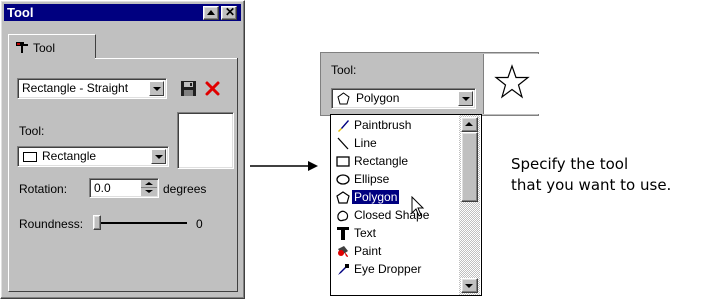 The image size is (709, 299). What do you see at coordinates (102, 188) in the screenshot?
I see `rotation-input-value: 0.0` at bounding box center [102, 188].